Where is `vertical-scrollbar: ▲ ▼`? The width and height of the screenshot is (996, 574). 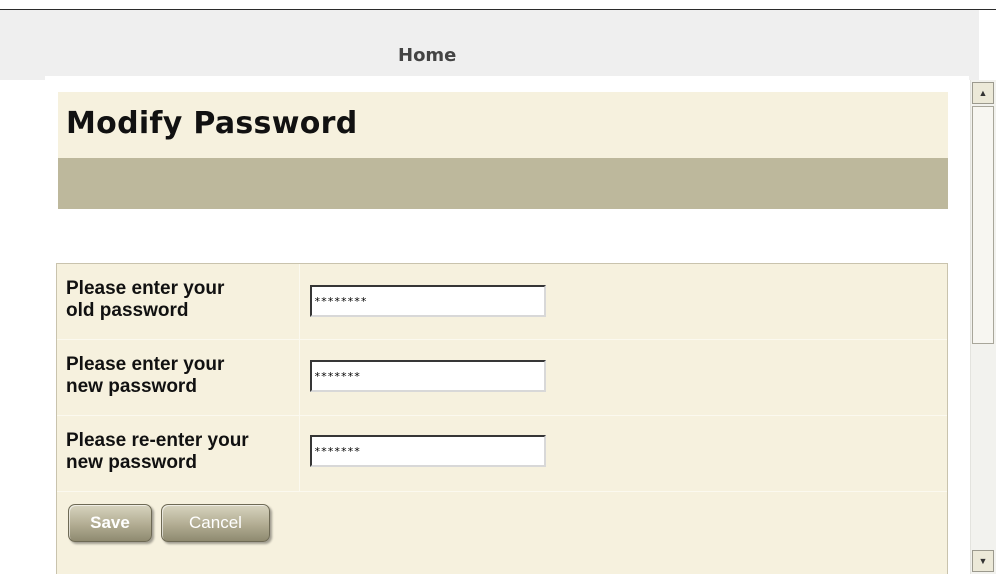 vertical-scrollbar: ▲ ▼ is located at coordinates (983, 327).